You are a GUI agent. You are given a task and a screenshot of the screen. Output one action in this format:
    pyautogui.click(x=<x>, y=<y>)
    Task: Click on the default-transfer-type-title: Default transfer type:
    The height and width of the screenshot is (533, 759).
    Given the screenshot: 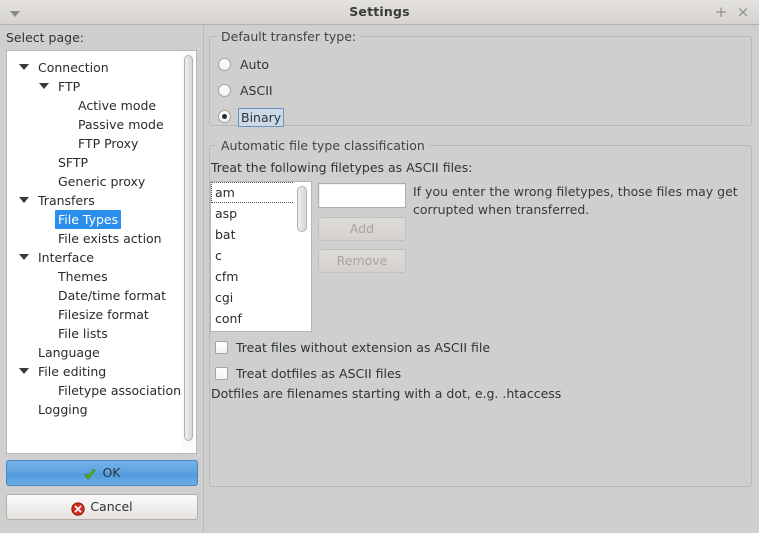 What is the action you would take?
    pyautogui.click(x=289, y=36)
    